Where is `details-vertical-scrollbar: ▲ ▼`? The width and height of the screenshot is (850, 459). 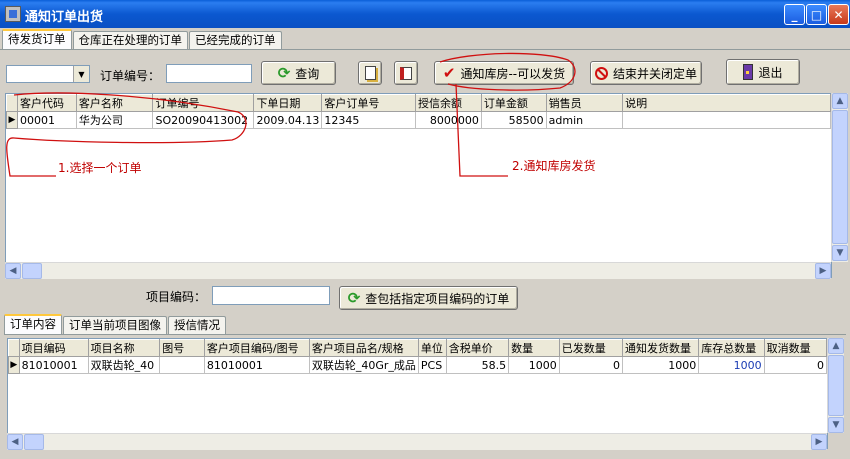
details-vertical-scrollbar: ▲ ▼ is located at coordinates (835, 385).